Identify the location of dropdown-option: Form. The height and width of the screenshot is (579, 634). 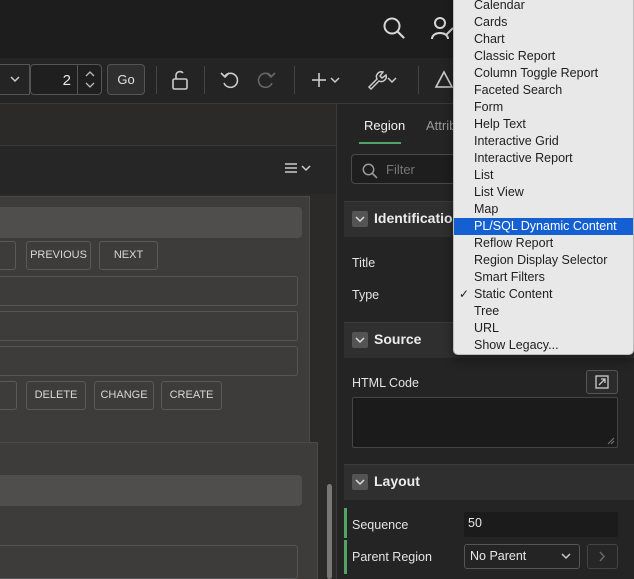
(543, 107).